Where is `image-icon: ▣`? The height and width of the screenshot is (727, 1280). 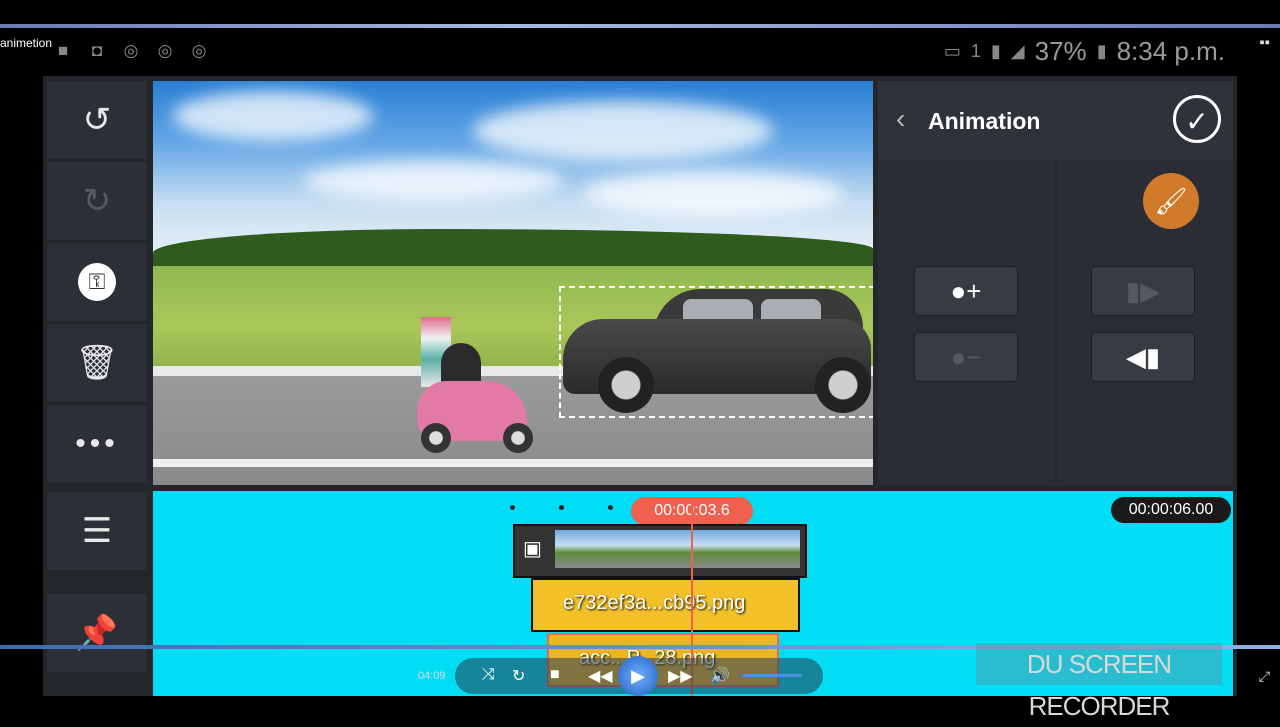 image-icon: ▣ is located at coordinates (532, 549).